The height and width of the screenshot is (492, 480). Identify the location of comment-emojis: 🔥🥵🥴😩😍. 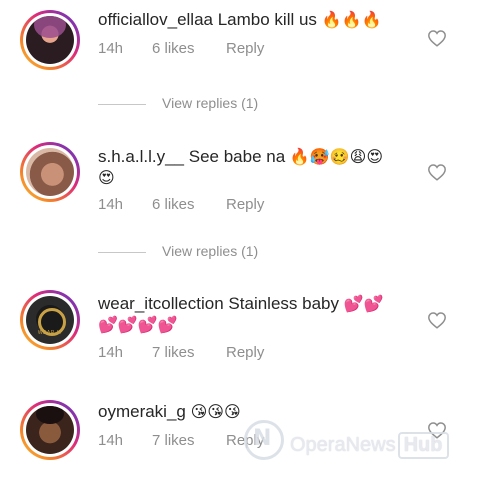
(336, 156).